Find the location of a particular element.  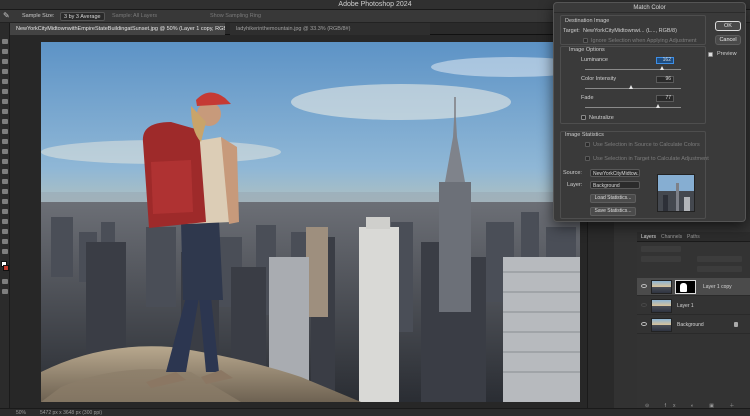

quick-select-tool-icon is located at coordinates (5, 71).